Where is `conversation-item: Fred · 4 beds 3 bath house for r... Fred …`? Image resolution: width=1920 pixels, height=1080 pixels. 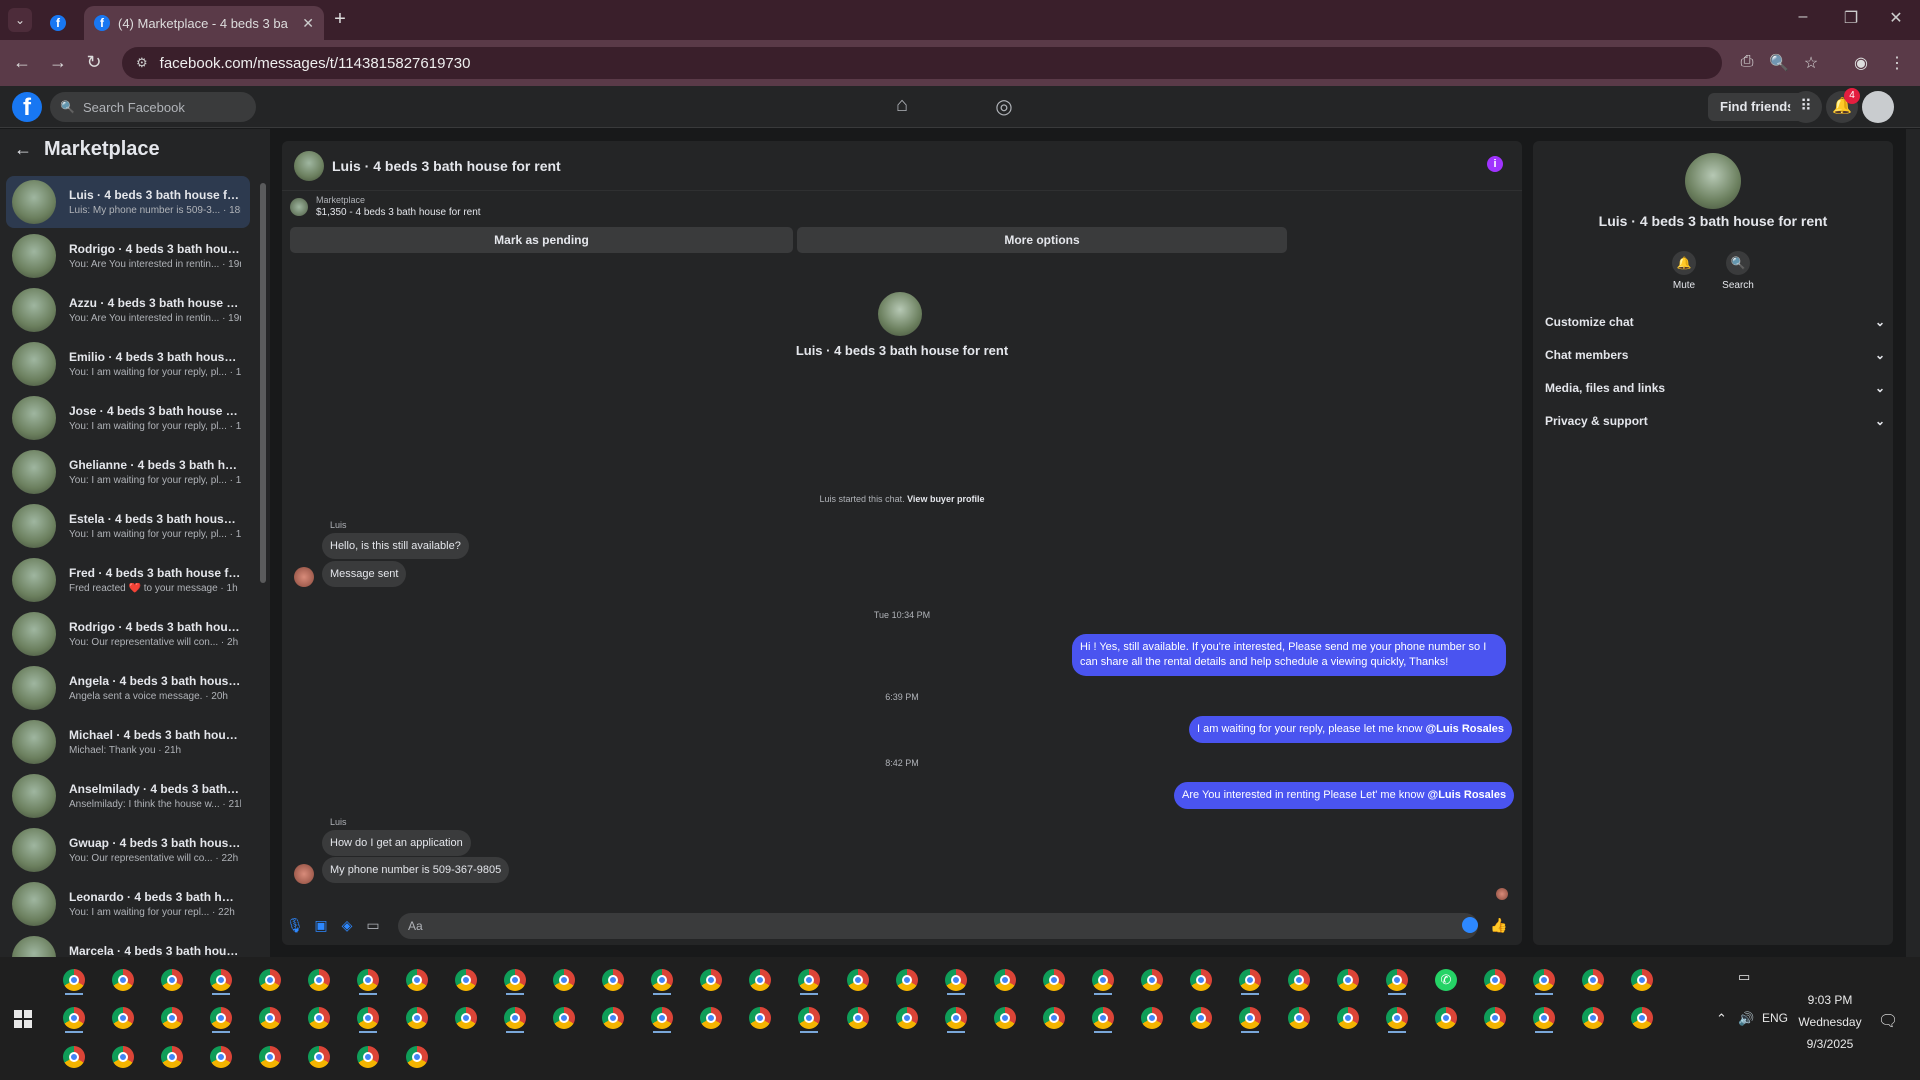
conversation-item: Fred · 4 beds 3 bath house for r... Fred … is located at coordinates (128, 580).